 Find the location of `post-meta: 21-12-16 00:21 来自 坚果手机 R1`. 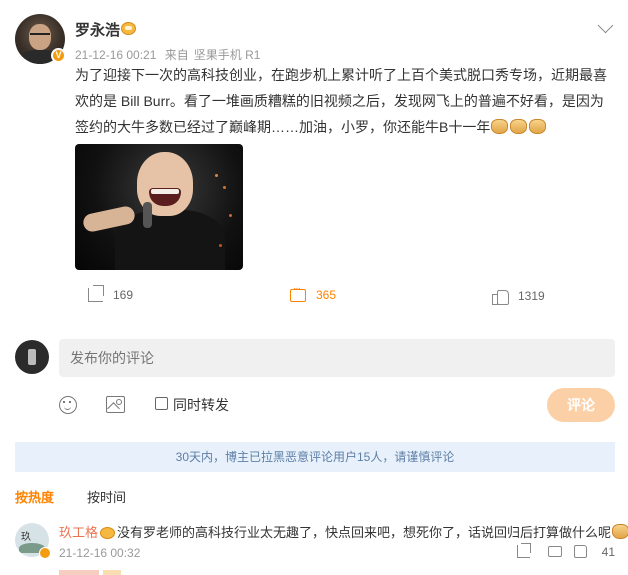

post-meta: 21-12-16 00:21 来自 坚果手机 R1 is located at coordinates (170, 54).